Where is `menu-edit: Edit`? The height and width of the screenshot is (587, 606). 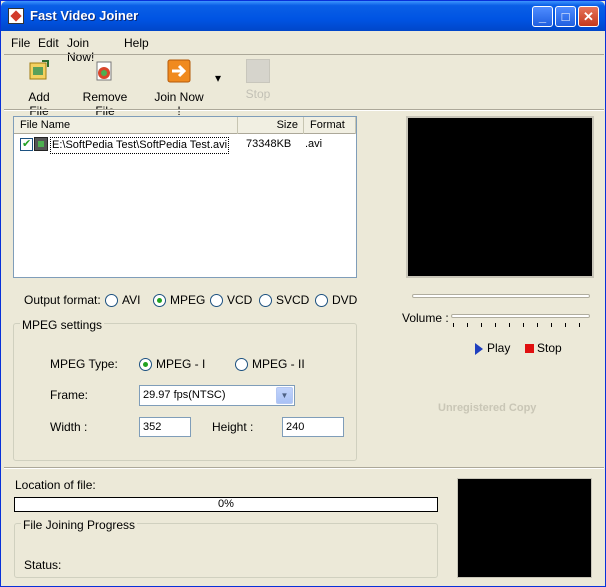
menu-edit: Edit is located at coordinates (48, 43).